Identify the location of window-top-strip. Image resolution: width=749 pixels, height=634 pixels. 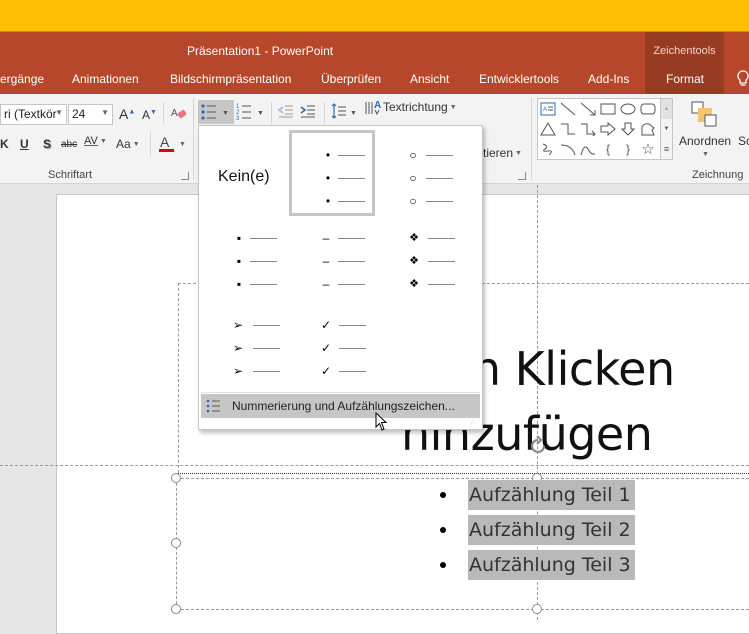
(374, 16).